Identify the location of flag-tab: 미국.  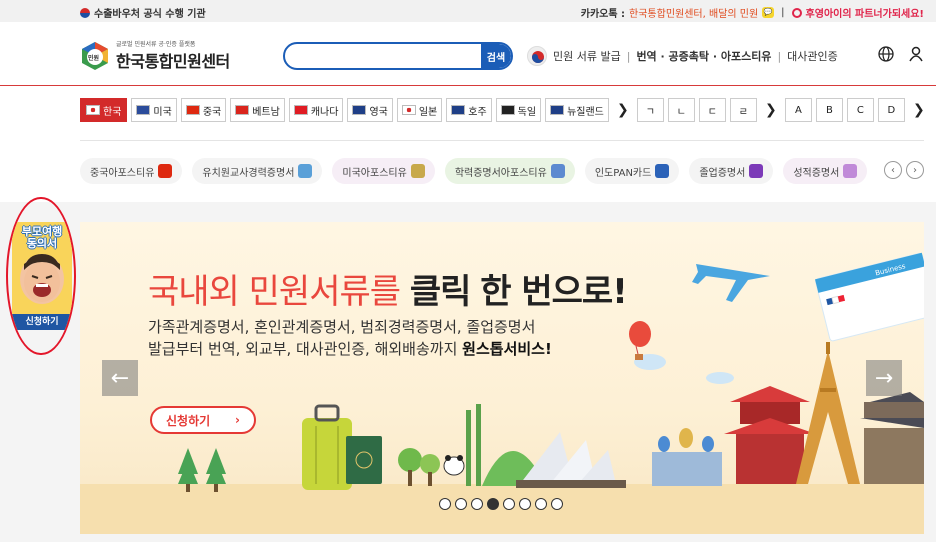
(154, 110).